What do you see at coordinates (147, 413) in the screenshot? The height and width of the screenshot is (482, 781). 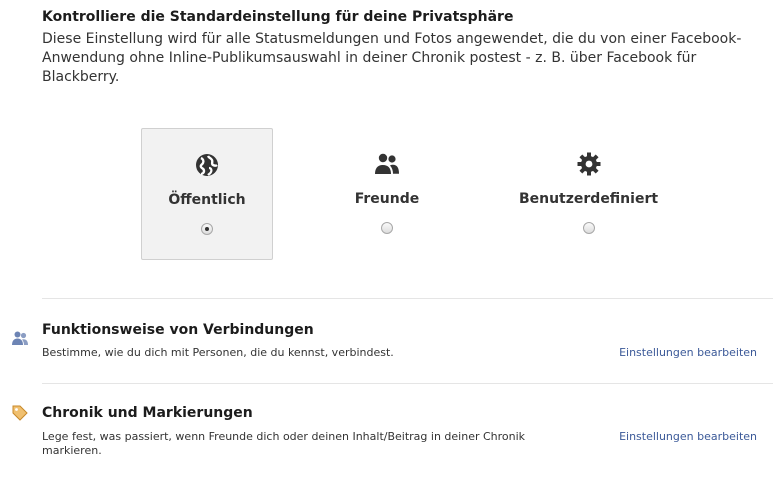 I see `section-timeline-title: Chronik und Markierungen` at bounding box center [147, 413].